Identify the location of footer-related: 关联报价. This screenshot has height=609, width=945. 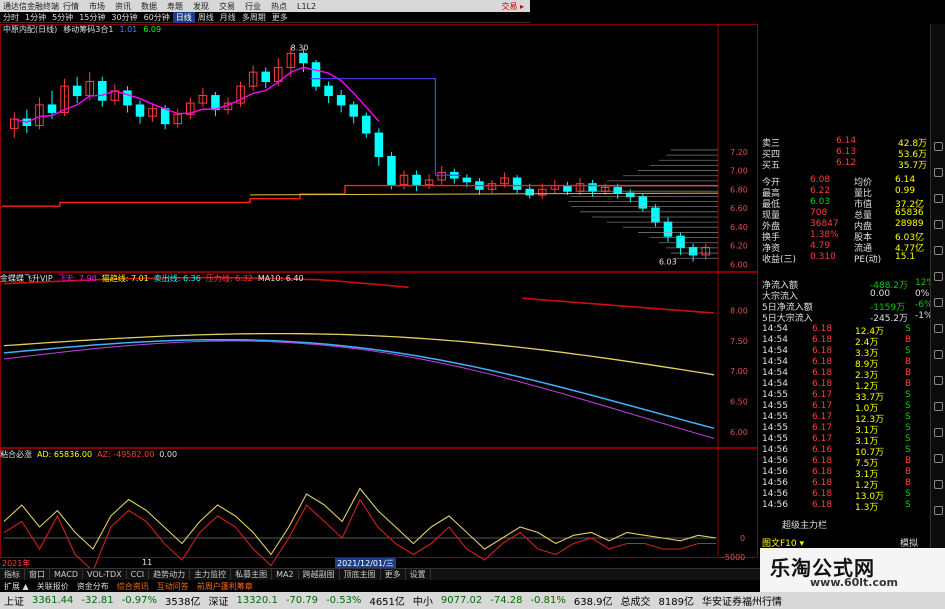
(53, 586).